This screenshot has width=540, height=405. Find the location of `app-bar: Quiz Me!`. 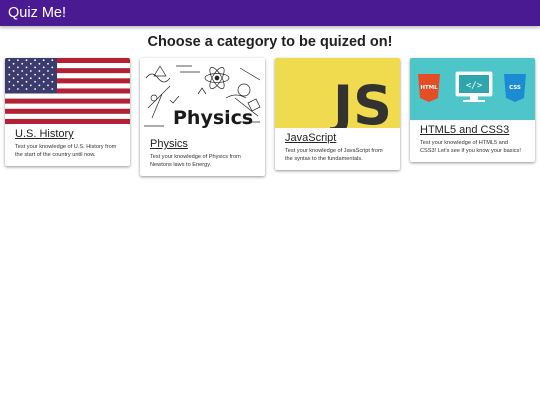

app-bar: Quiz Me! is located at coordinates (270, 13).